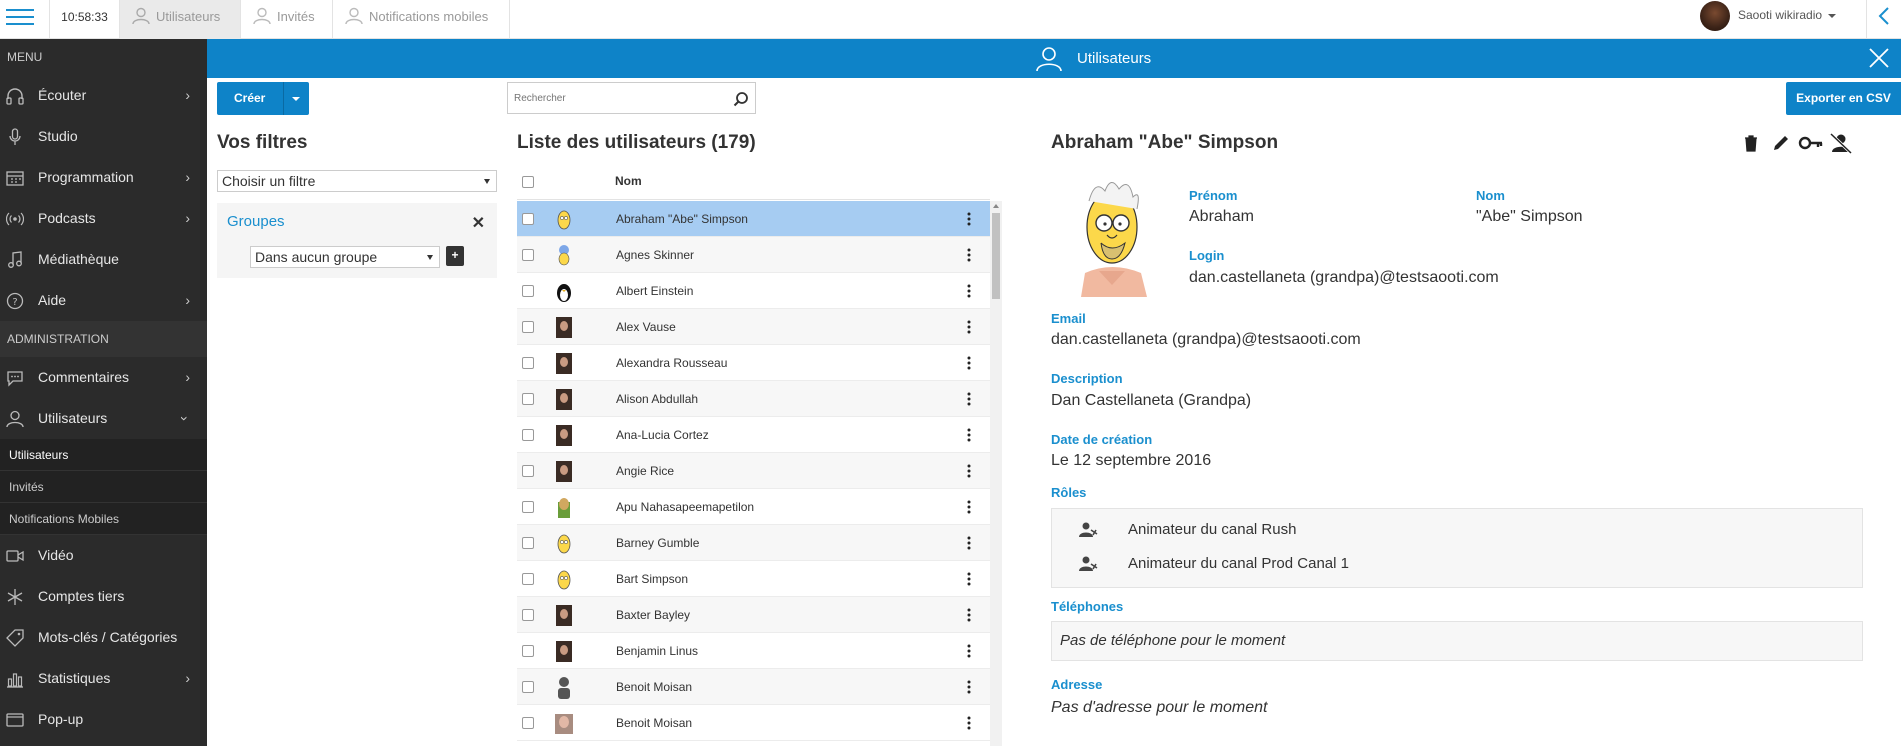  What do you see at coordinates (741, 99) in the screenshot?
I see `search-icon` at bounding box center [741, 99].